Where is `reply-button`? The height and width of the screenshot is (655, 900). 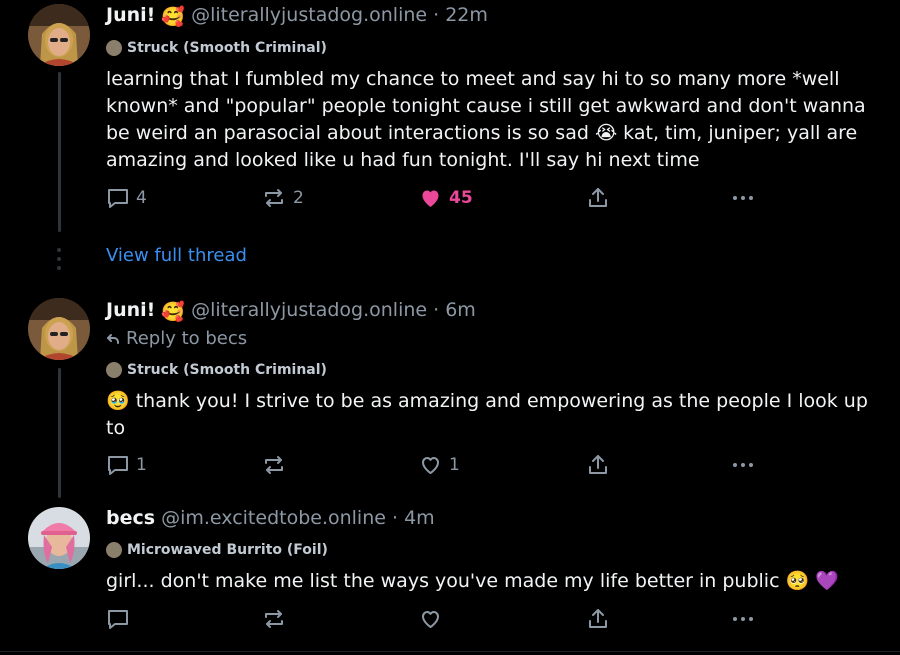
reply-button is located at coordinates (121, 619).